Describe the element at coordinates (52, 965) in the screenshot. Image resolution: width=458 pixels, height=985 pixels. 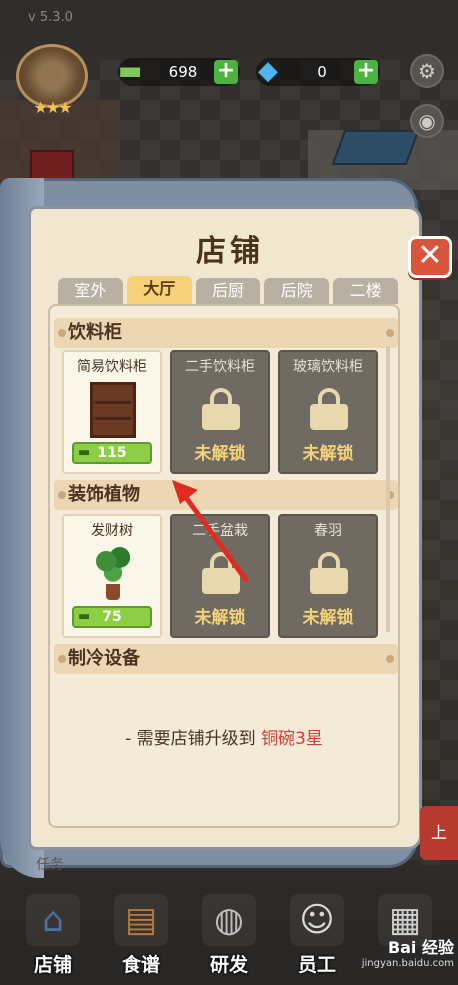
I see `nav-label: 店铺` at that location.